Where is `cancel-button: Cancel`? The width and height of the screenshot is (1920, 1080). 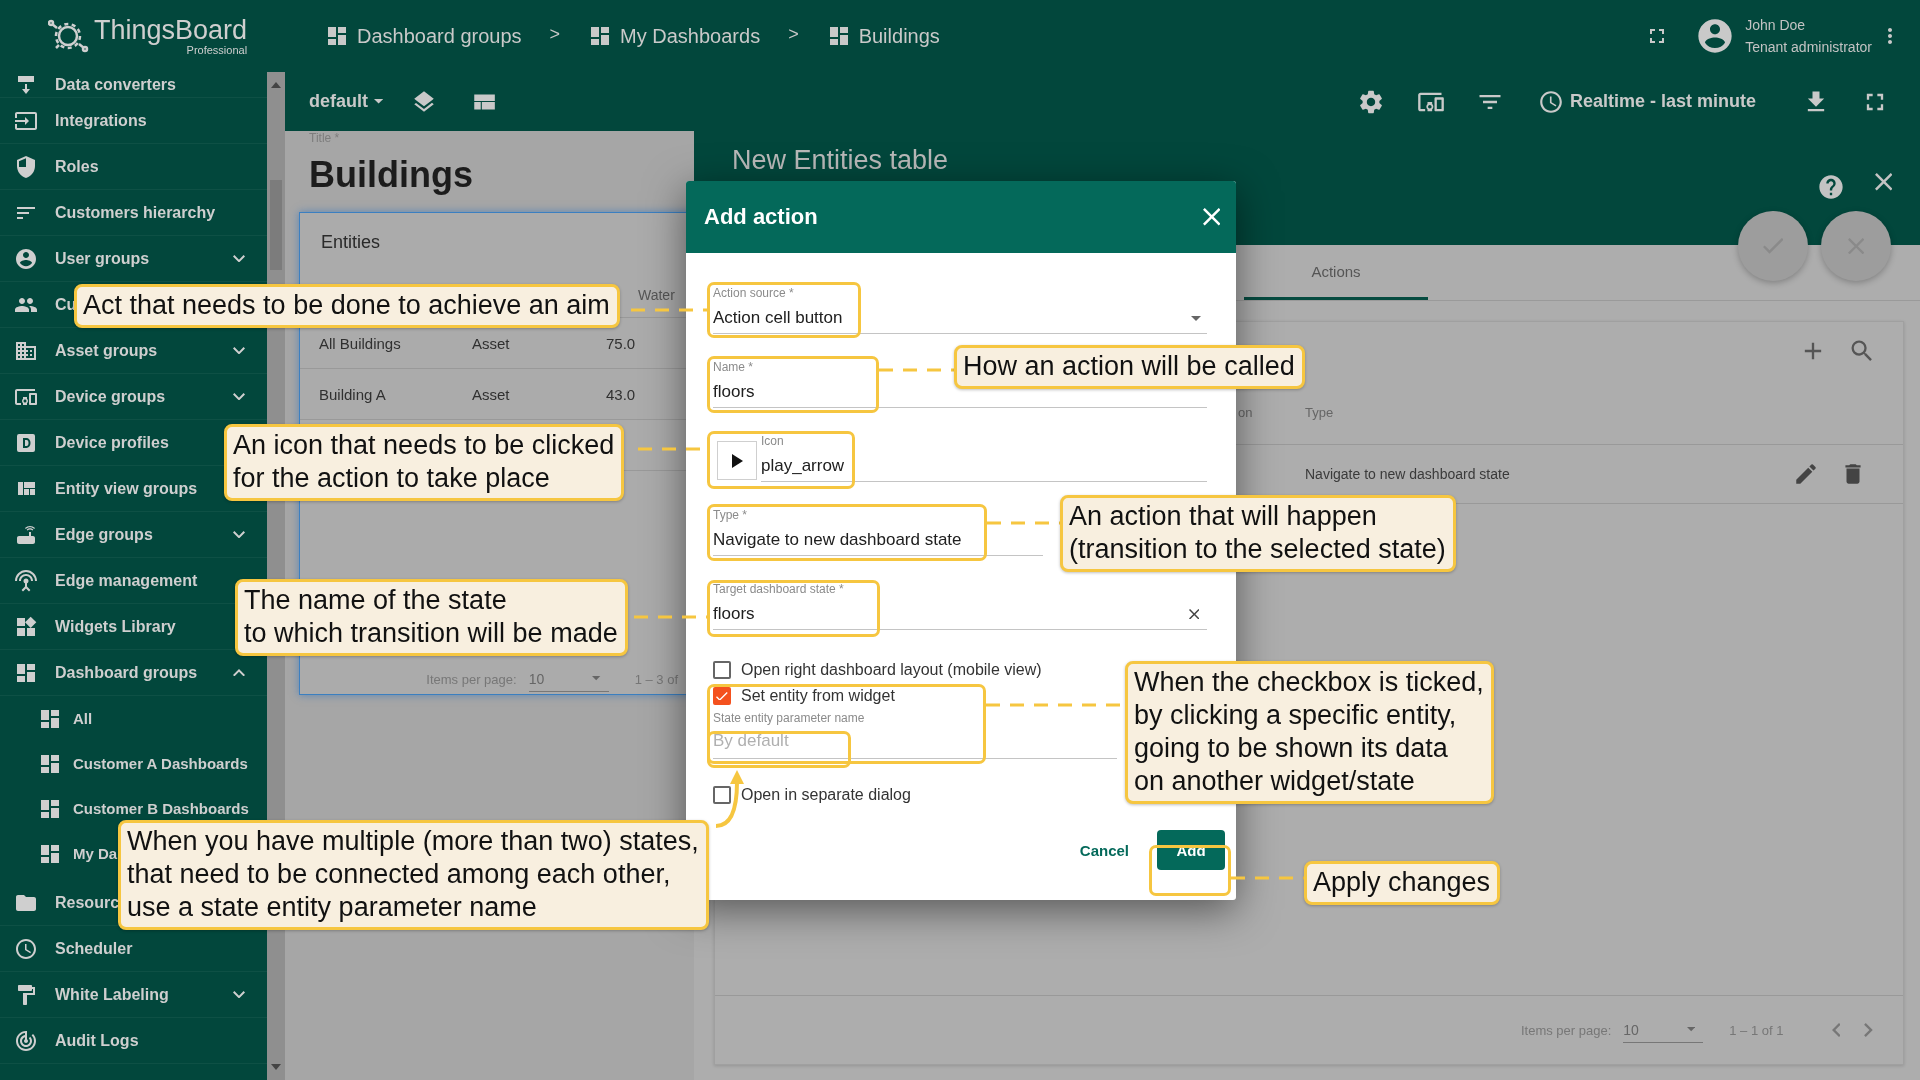 cancel-button: Cancel is located at coordinates (1104, 850).